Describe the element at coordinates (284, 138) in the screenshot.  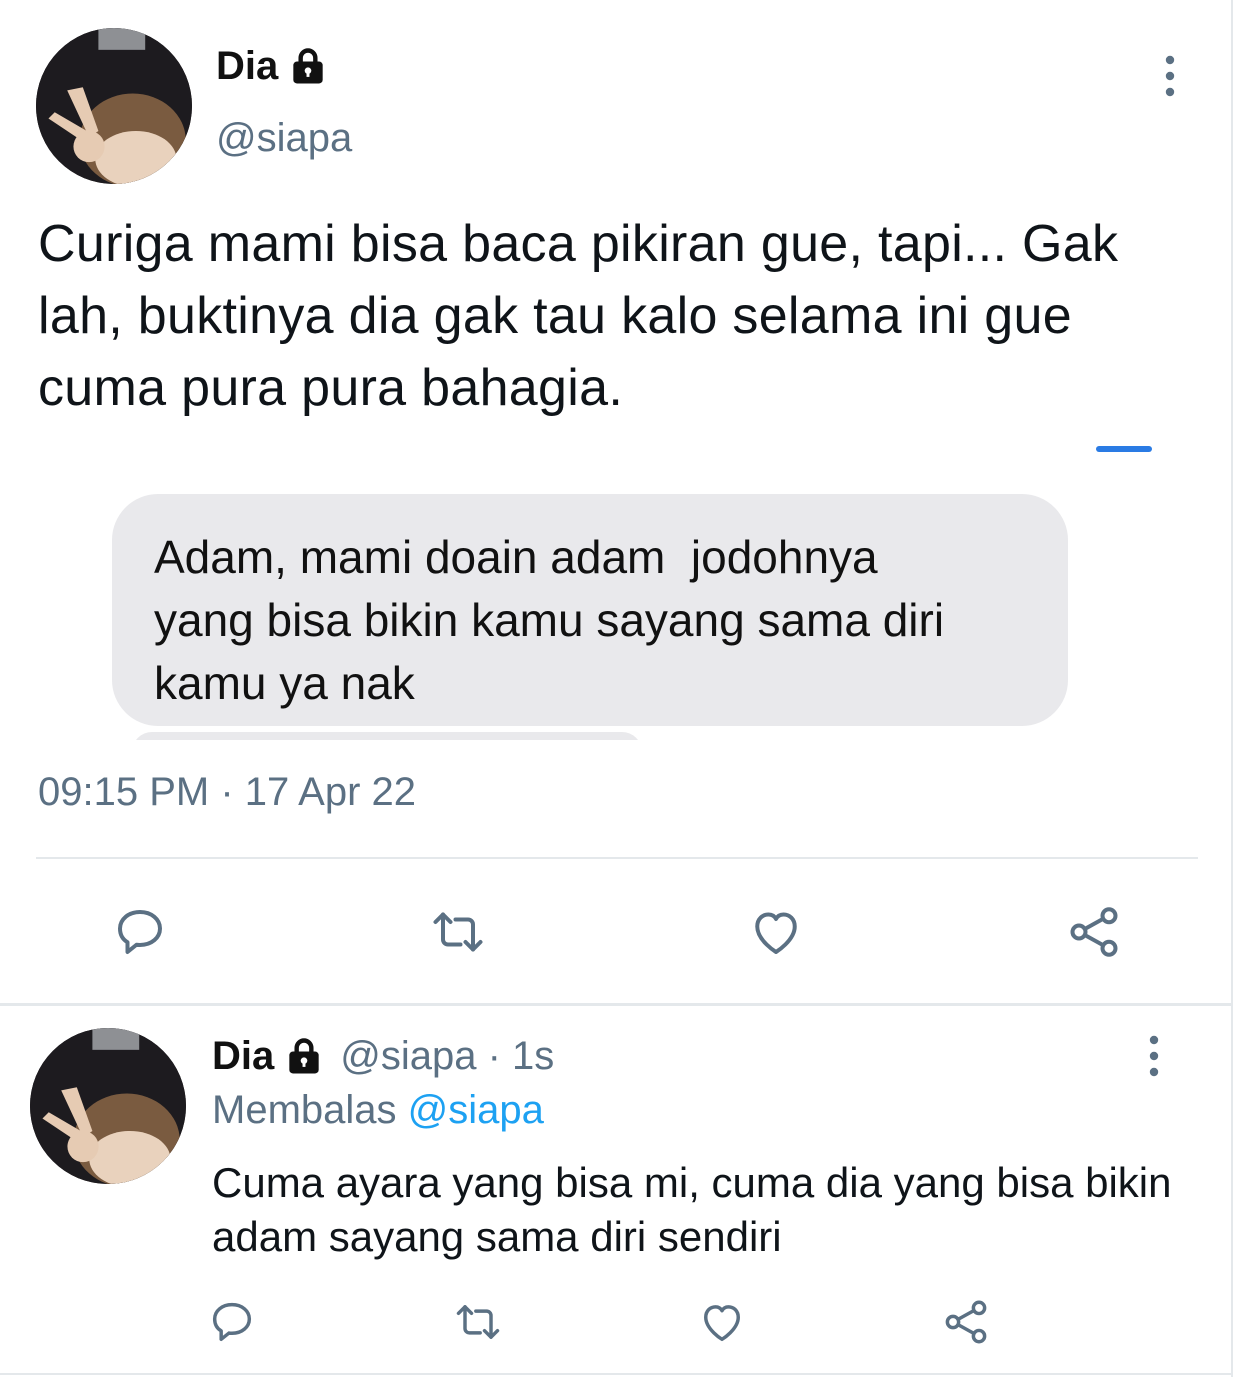
I see `handle: @siapa` at that location.